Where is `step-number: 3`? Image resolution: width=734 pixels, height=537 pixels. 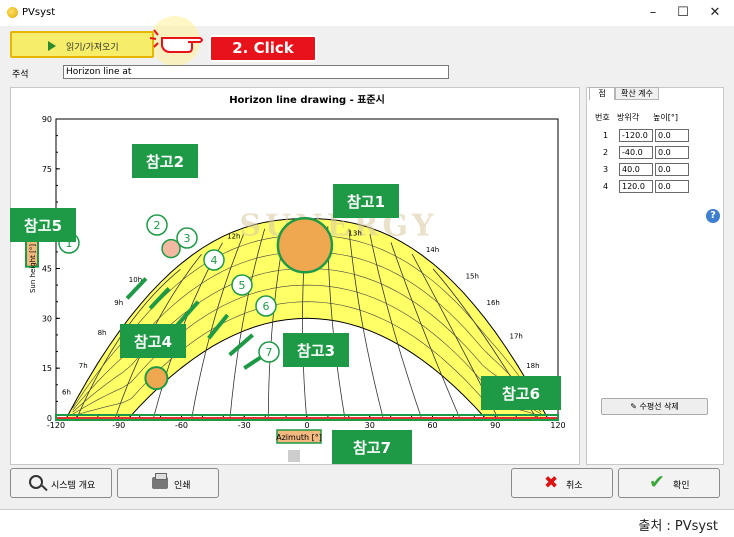 step-number: 3 is located at coordinates (187, 238).